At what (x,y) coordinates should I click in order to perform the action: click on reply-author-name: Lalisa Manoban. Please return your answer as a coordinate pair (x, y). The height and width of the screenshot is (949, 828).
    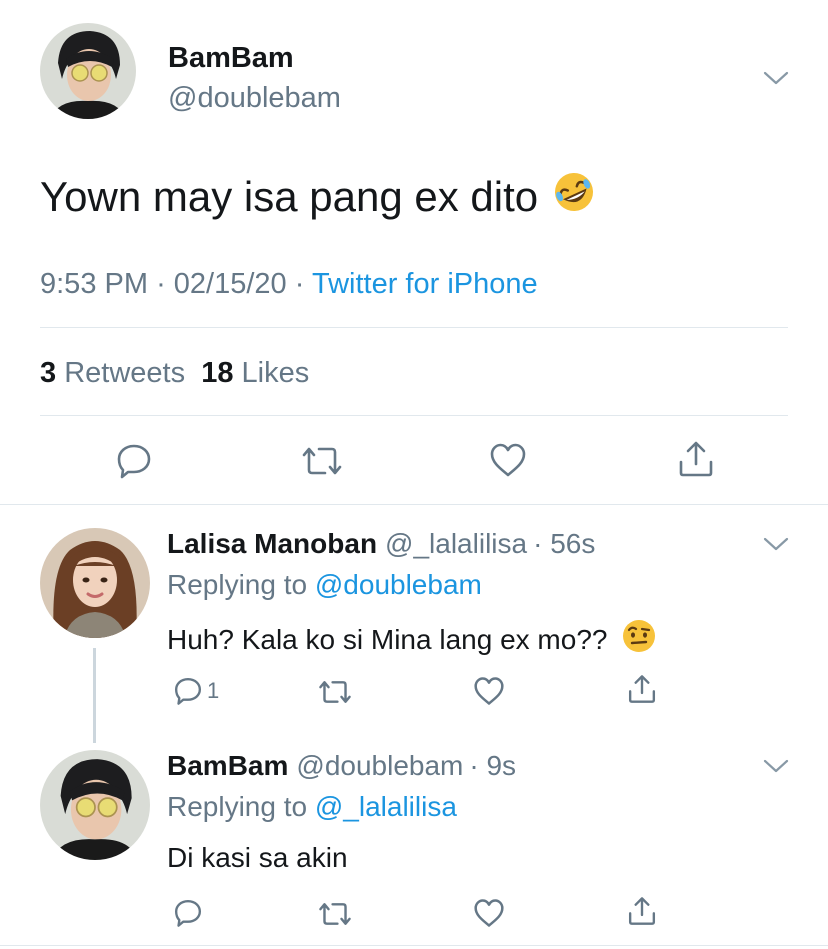
    Looking at the image, I should click on (272, 543).